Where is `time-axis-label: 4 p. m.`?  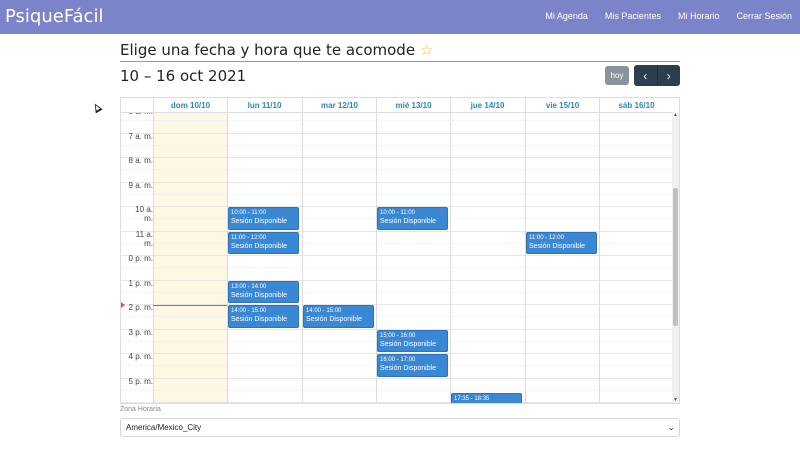 time-axis-label: 4 p. m. is located at coordinates (140, 356).